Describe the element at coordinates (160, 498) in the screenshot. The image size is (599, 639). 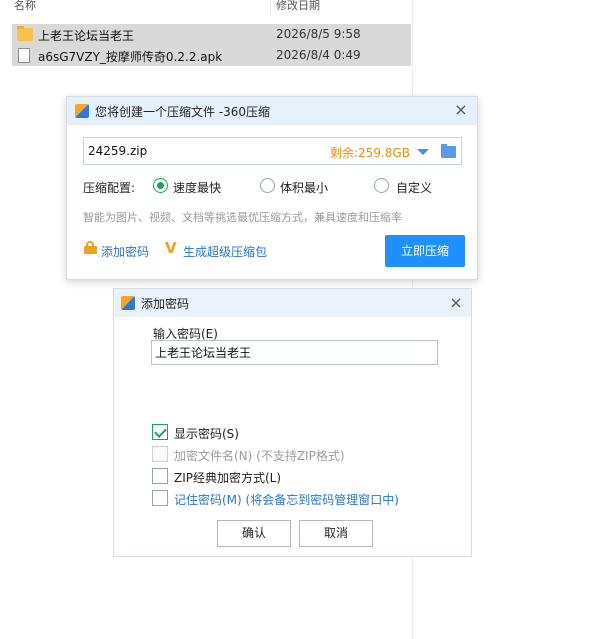
I see `remember-password-checkbox` at that location.